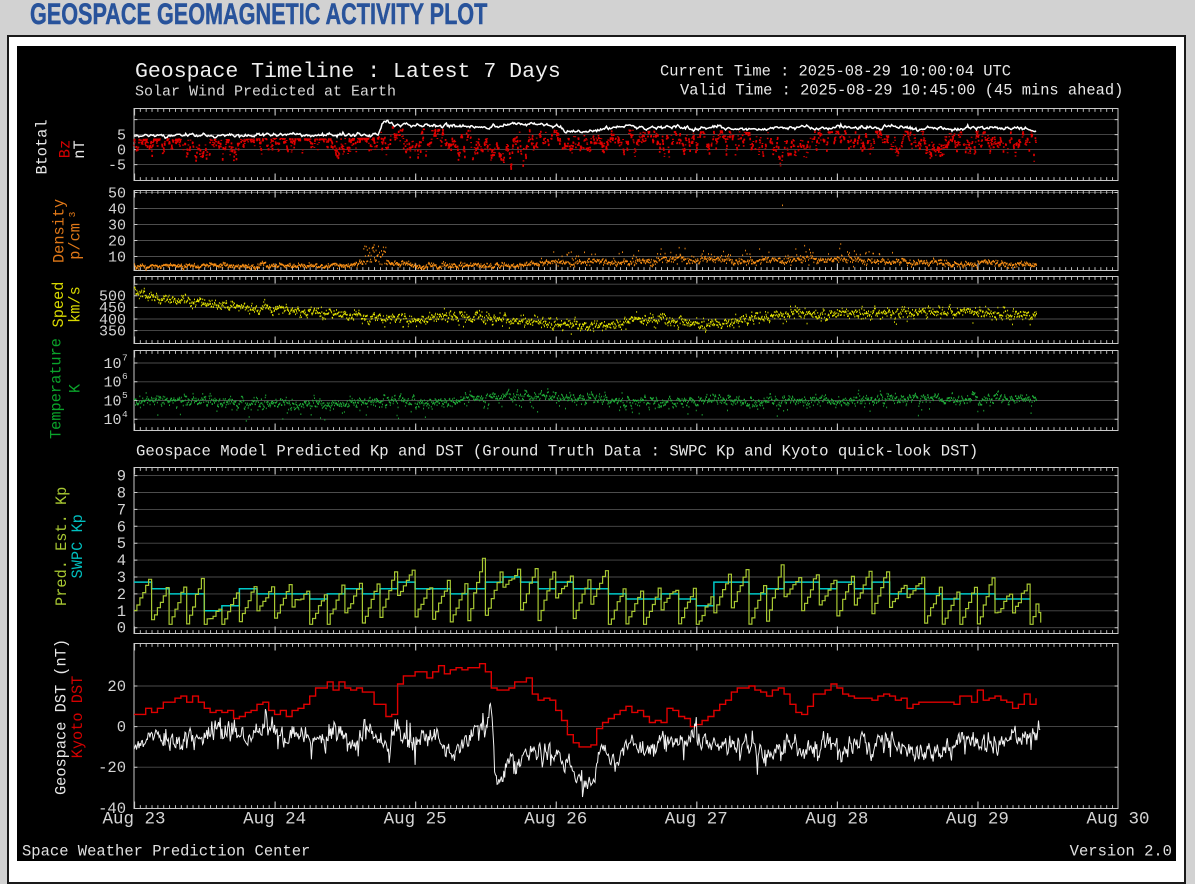 The height and width of the screenshot is (884, 1195). What do you see at coordinates (76, 388) in the screenshot?
I see `svg-text: K` at bounding box center [76, 388].